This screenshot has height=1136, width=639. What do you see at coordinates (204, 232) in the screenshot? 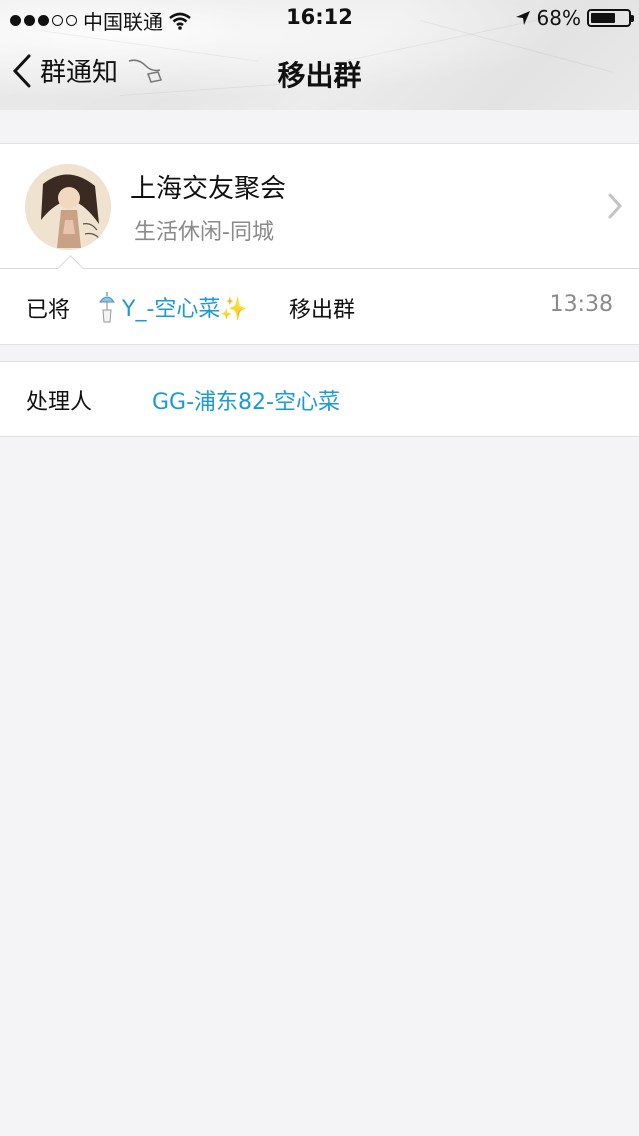
I see `group-category: 生活休闲-同城` at bounding box center [204, 232].